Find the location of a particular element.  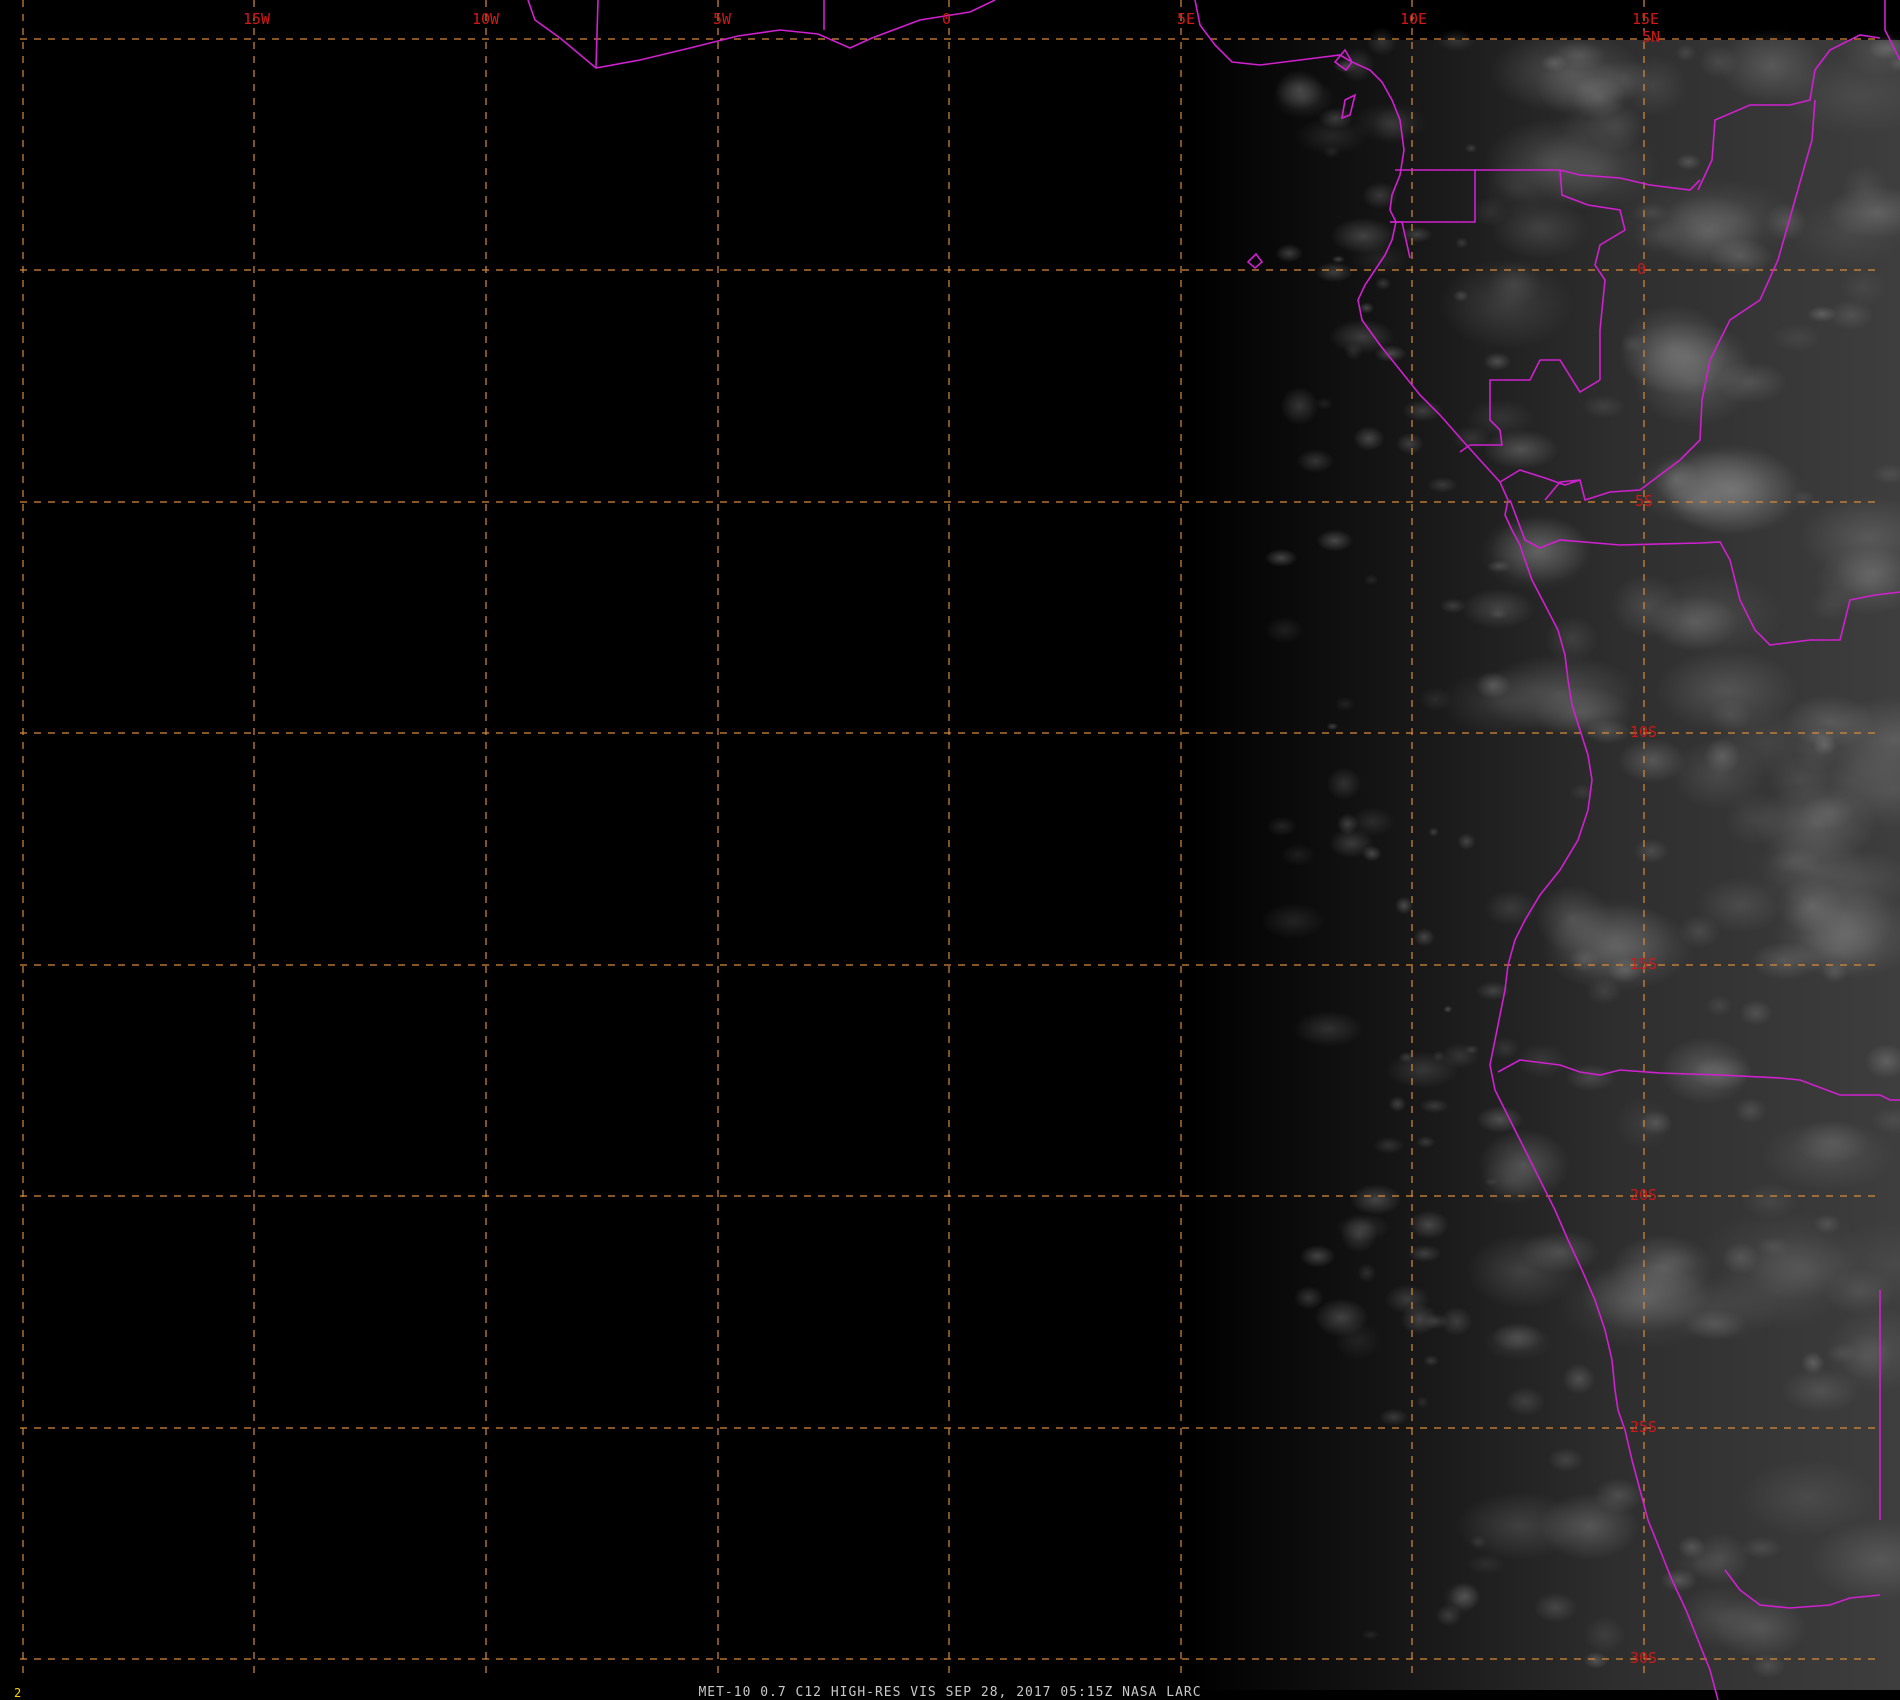

longitude-label: 5E is located at coordinates (1186, 19).